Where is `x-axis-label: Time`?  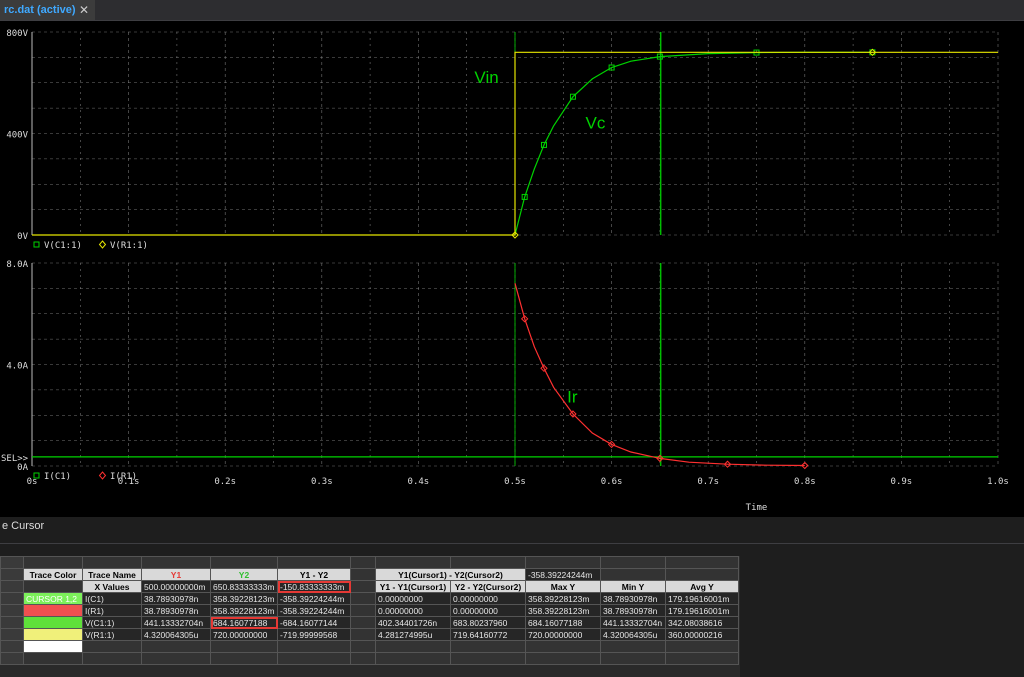 x-axis-label: Time is located at coordinates (757, 508).